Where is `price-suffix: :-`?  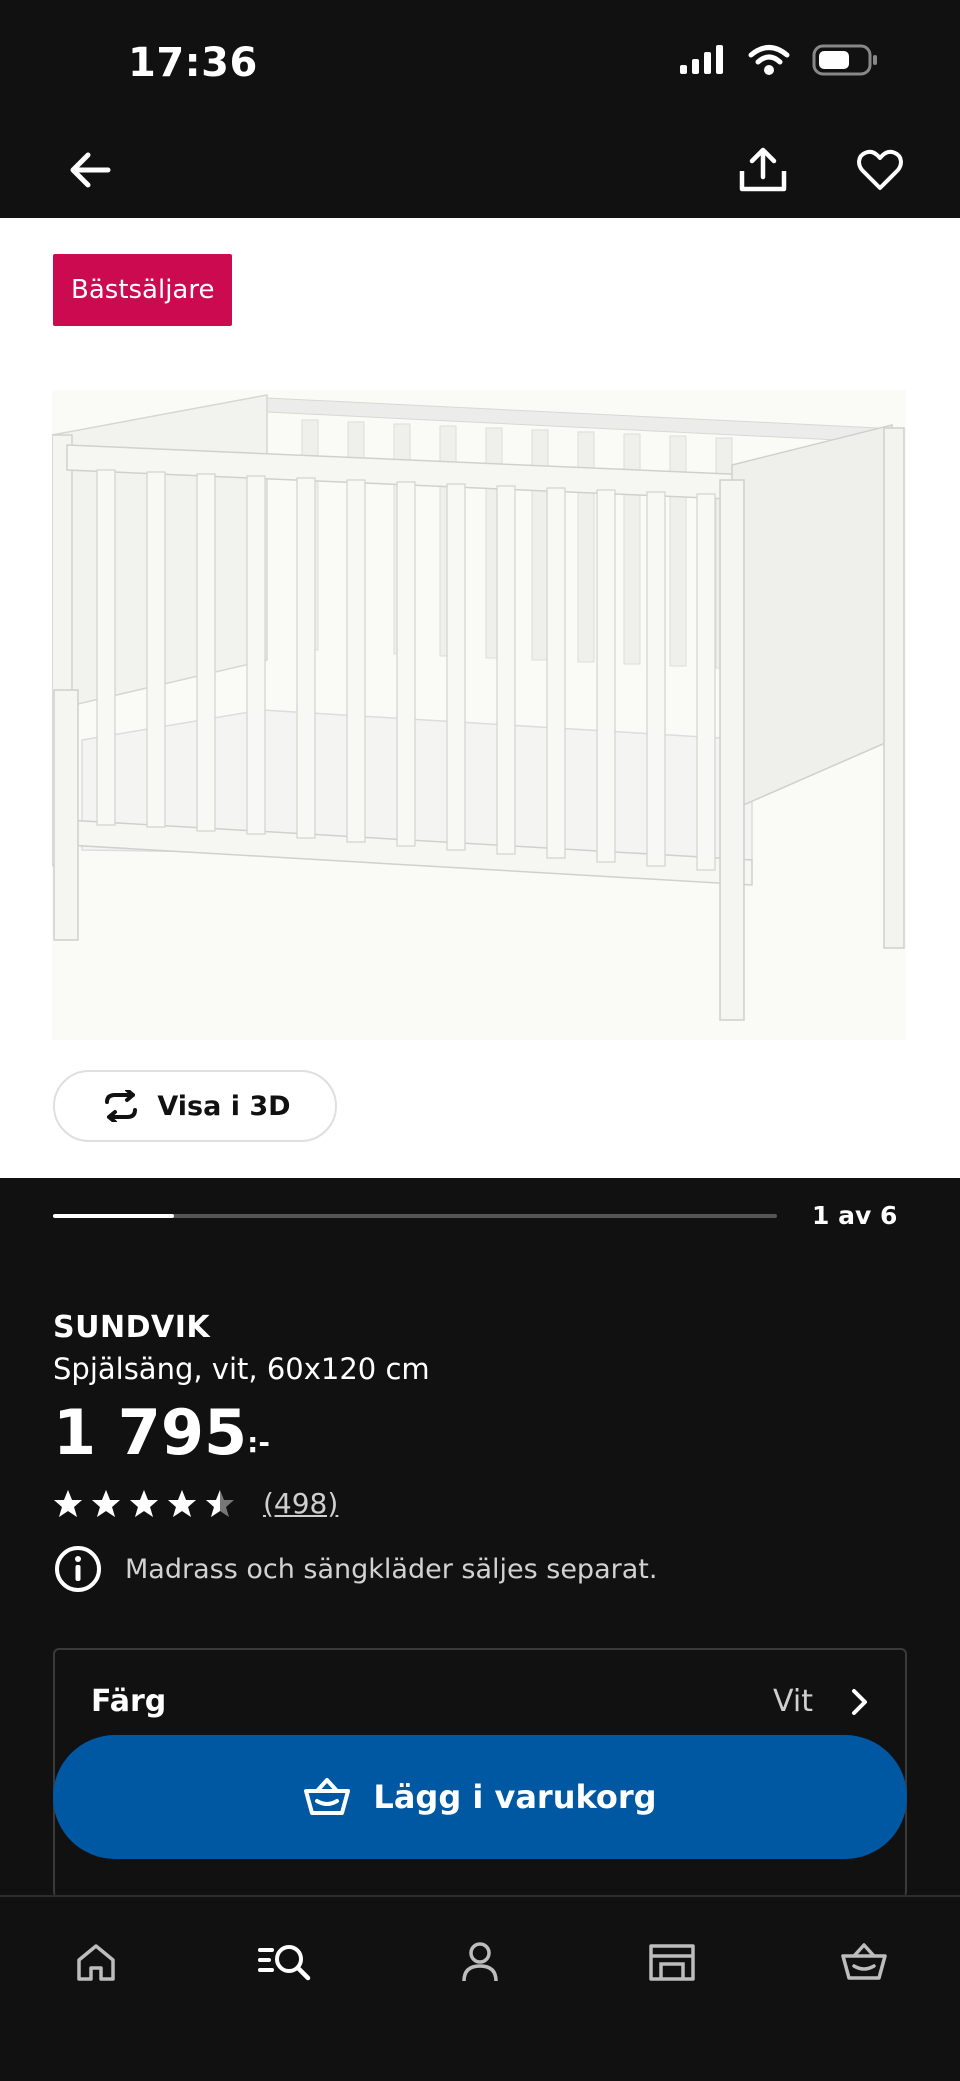 price-suffix: :- is located at coordinates (258, 1442).